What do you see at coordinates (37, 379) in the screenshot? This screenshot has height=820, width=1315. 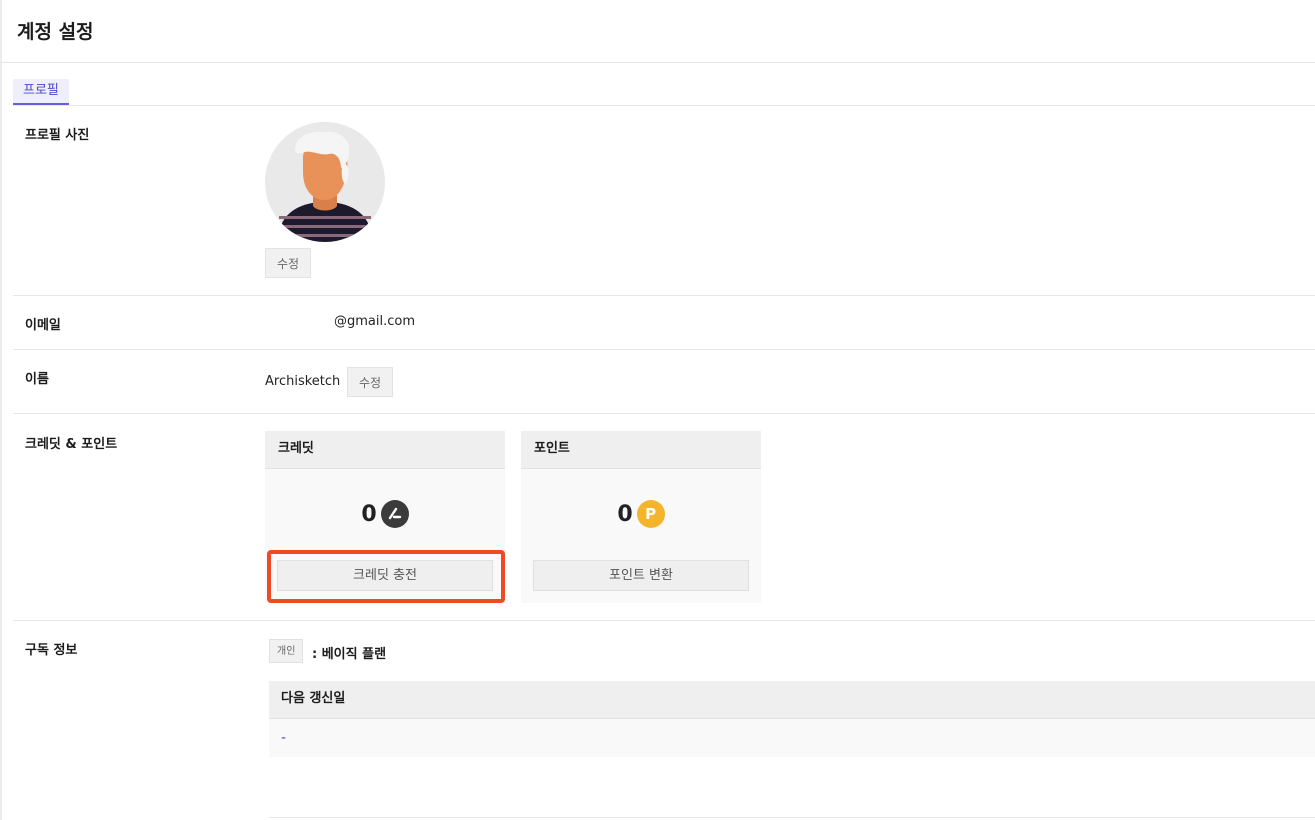 I see `name-label: 이름` at bounding box center [37, 379].